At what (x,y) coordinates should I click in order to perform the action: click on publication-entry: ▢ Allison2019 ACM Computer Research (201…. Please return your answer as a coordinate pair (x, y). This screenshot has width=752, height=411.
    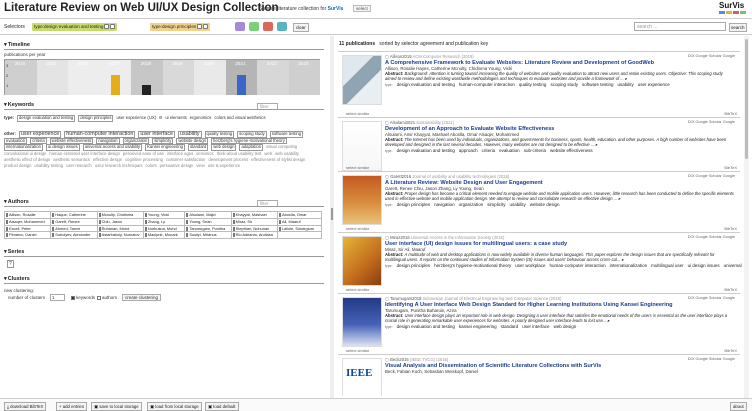
    Looking at the image, I should click on (539, 84).